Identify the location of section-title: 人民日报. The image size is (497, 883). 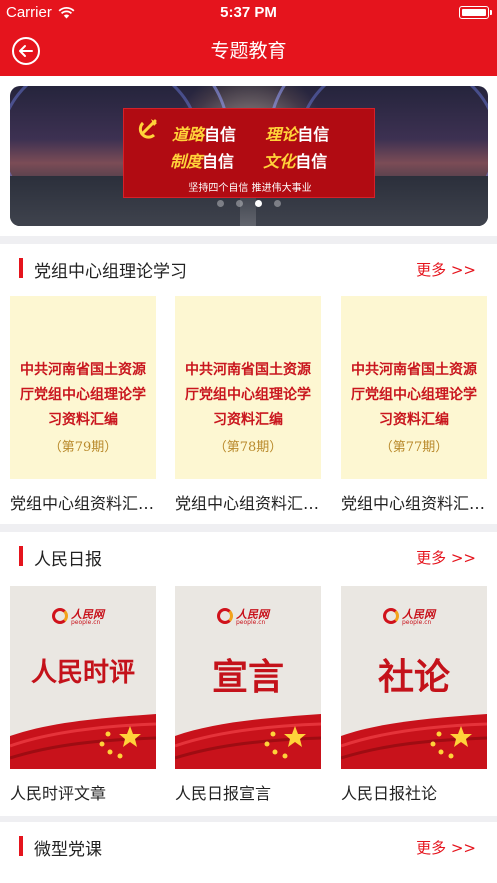
(68, 560).